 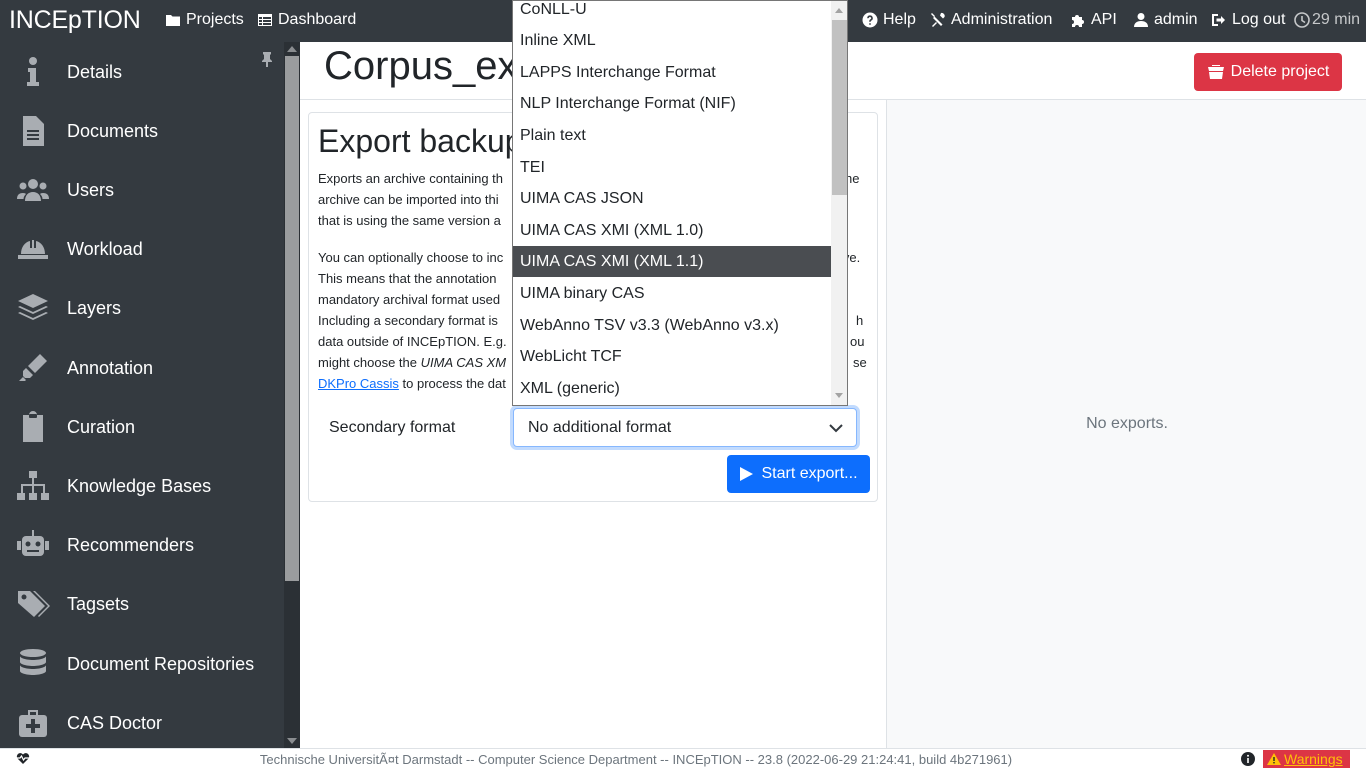 I want to click on sidebar-item-cas-doctor: CAS Doctor, so click(x=142, y=723).